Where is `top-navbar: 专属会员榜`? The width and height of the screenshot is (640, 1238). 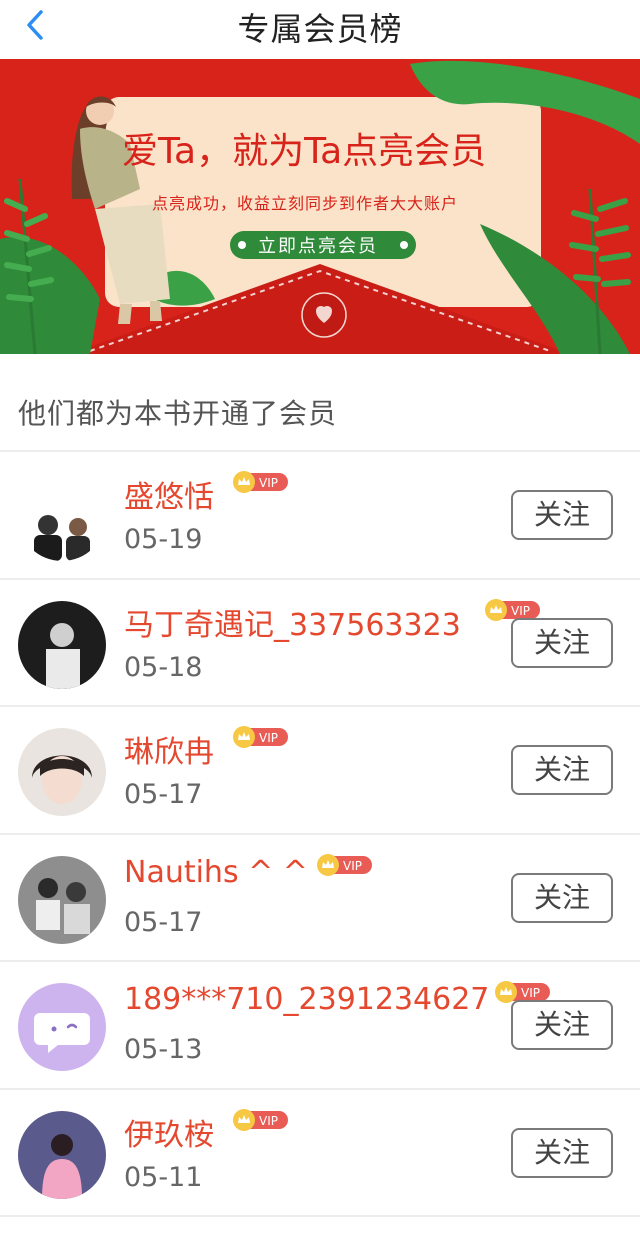 top-navbar: 专属会员榜 is located at coordinates (320, 28).